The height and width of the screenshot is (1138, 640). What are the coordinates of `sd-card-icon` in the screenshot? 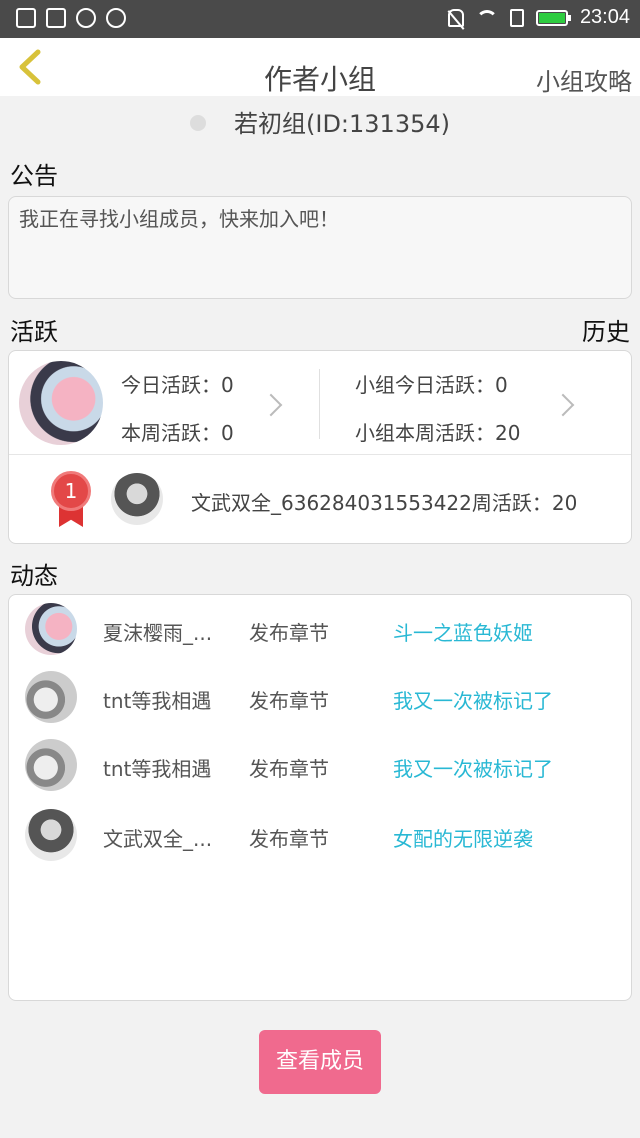 It's located at (26, 18).